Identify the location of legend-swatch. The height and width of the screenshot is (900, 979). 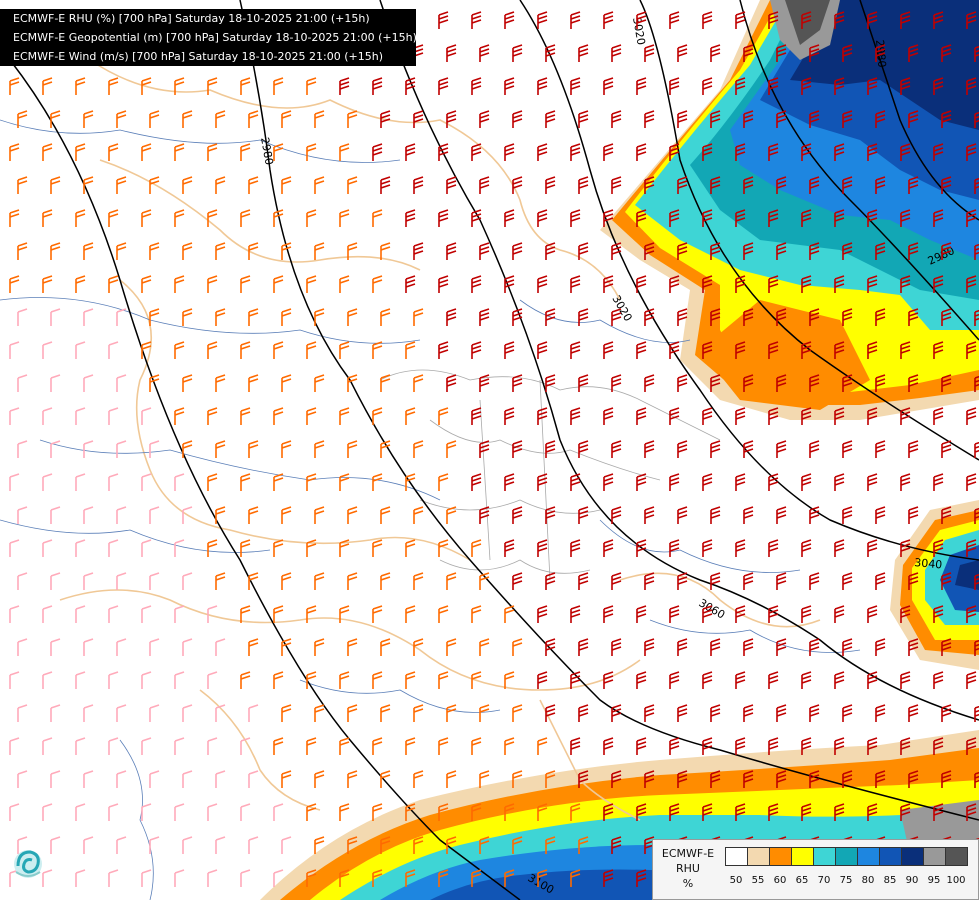
(934, 856).